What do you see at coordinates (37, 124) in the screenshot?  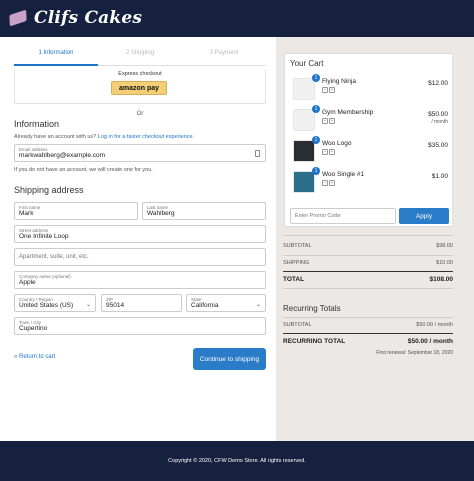 I see `information-heading: Information` at bounding box center [37, 124].